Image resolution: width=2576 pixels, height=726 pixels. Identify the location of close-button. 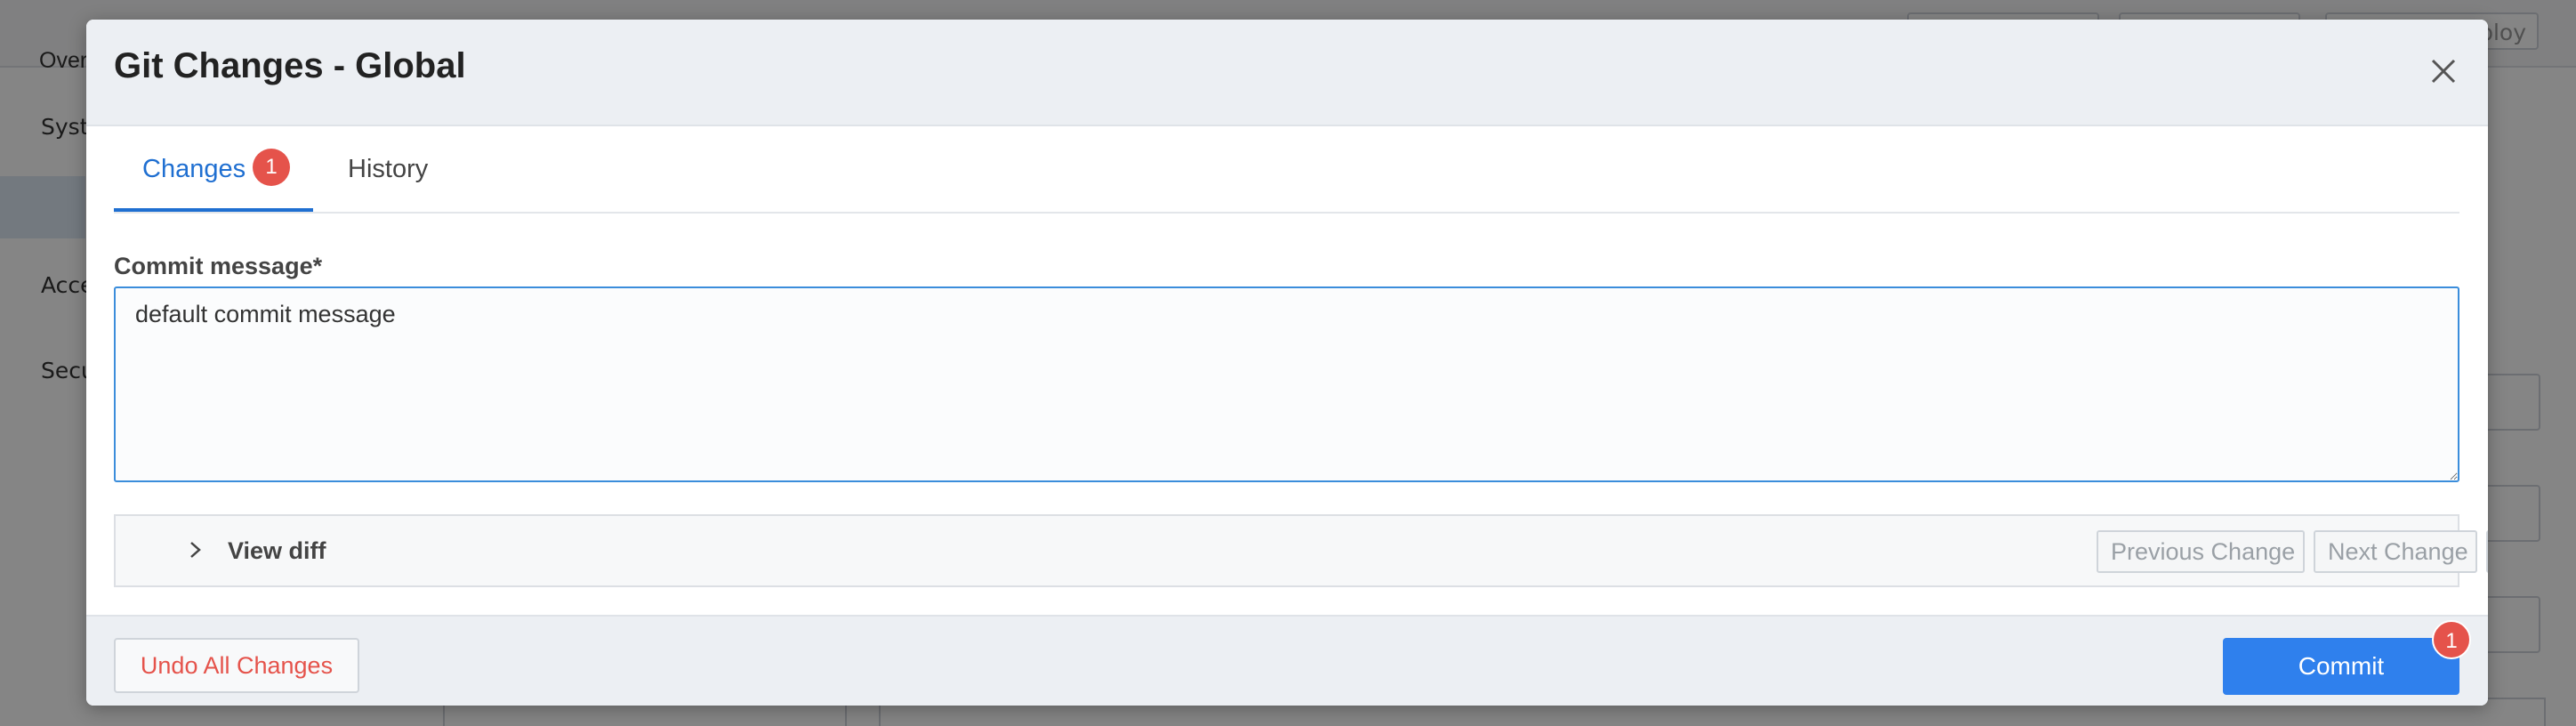
(2443, 71).